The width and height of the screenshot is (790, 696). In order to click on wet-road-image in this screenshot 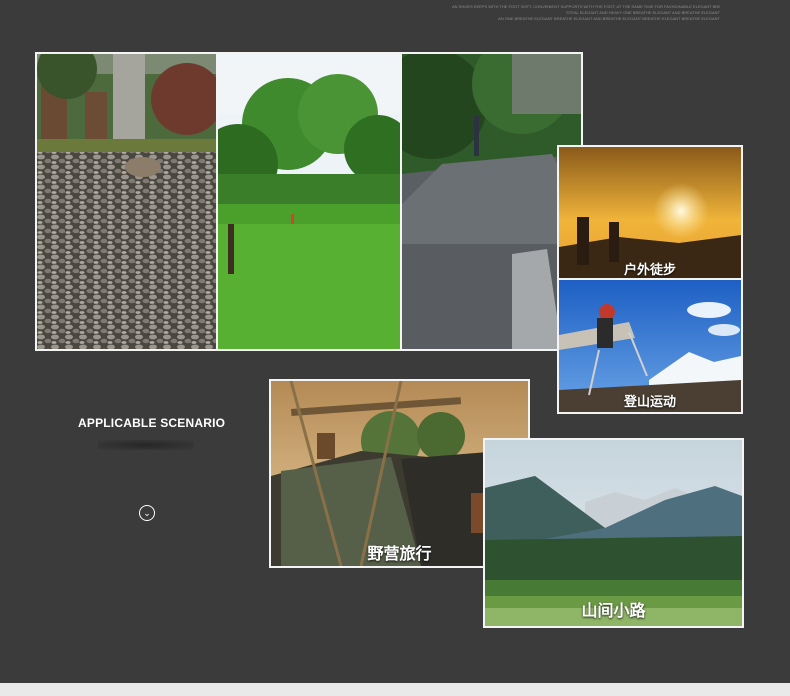, I will do `click(491, 201)`.